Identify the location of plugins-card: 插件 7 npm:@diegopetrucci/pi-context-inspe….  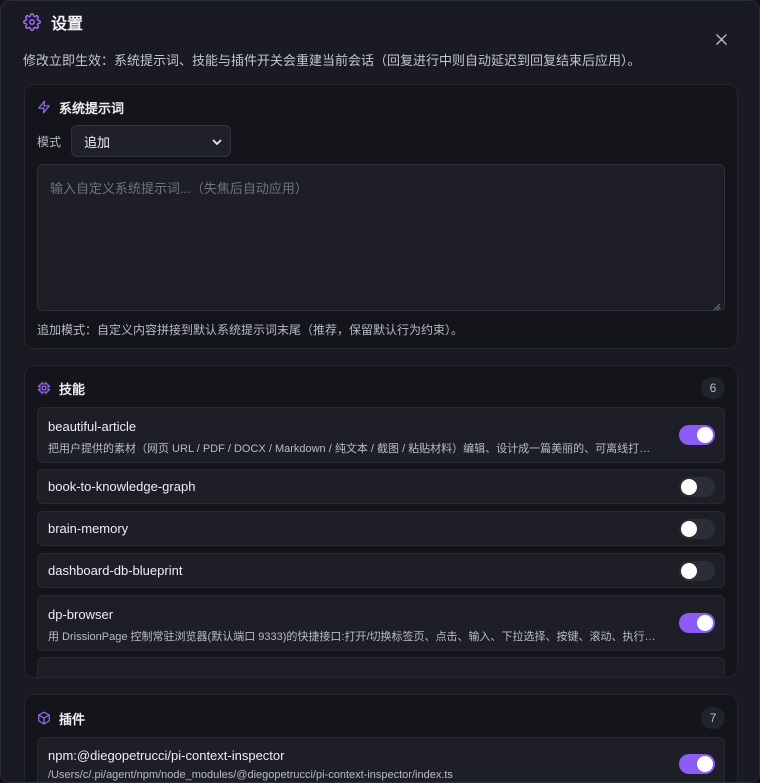
(381, 738).